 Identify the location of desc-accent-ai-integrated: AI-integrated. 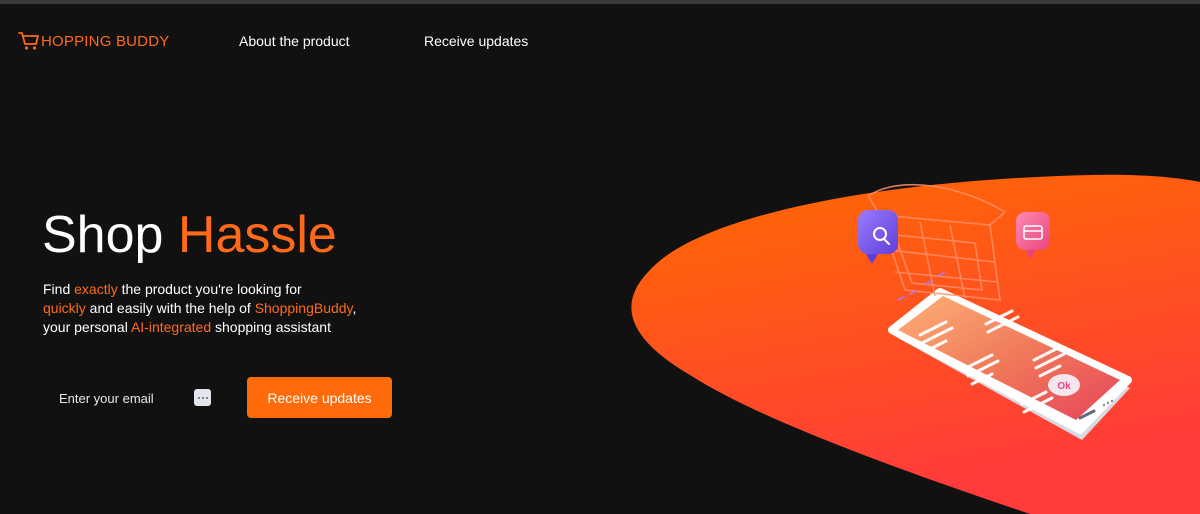
(171, 327).